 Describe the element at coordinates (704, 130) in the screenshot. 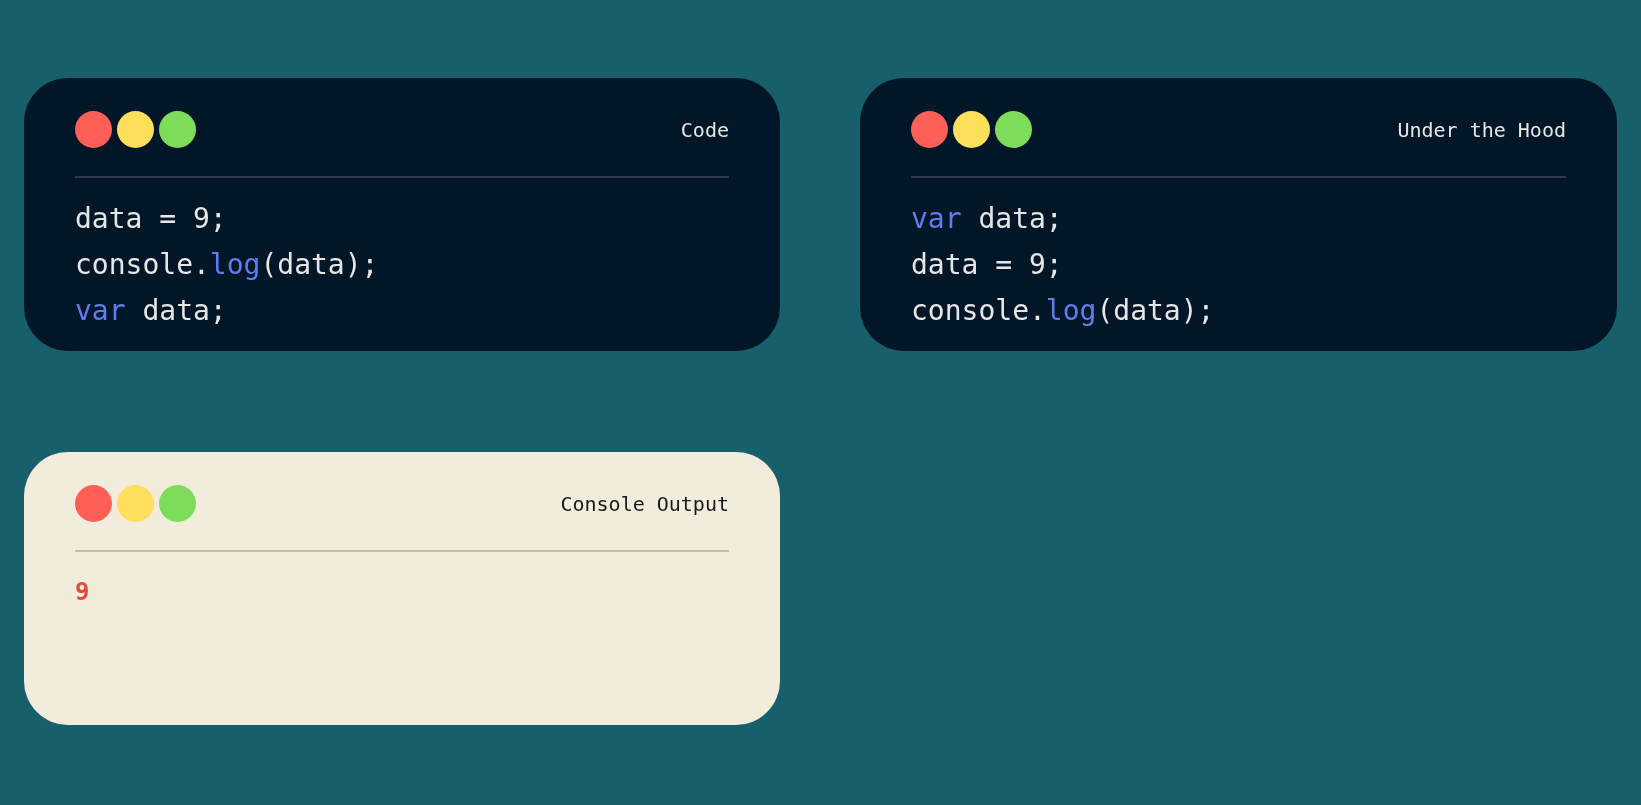

I see `window-title: Code` at that location.